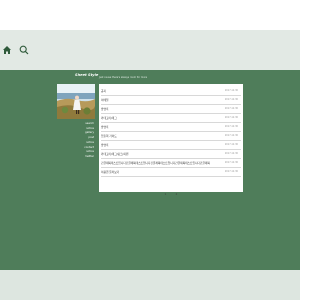 The height and width of the screenshot is (300, 320). Describe the element at coordinates (150, 15) in the screenshot. I see `top-band` at that location.